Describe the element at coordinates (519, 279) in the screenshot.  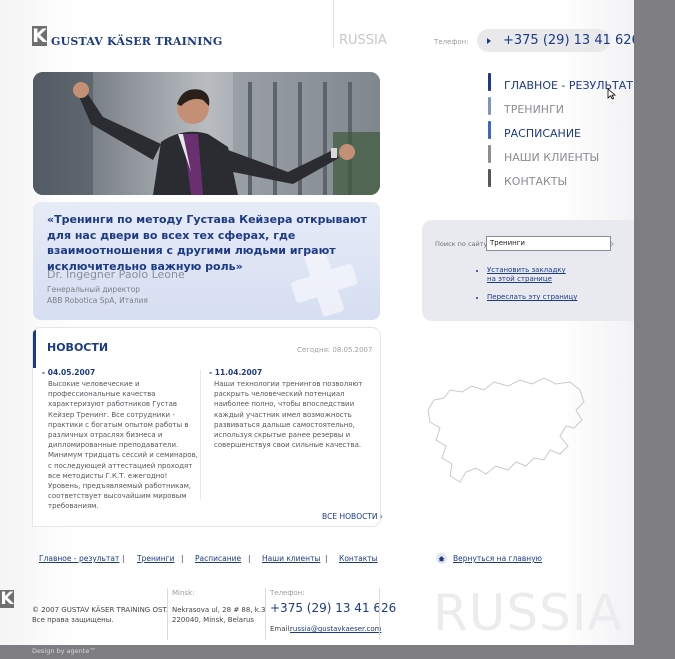
I see `bookmark-link-line2: на этой странице` at that location.